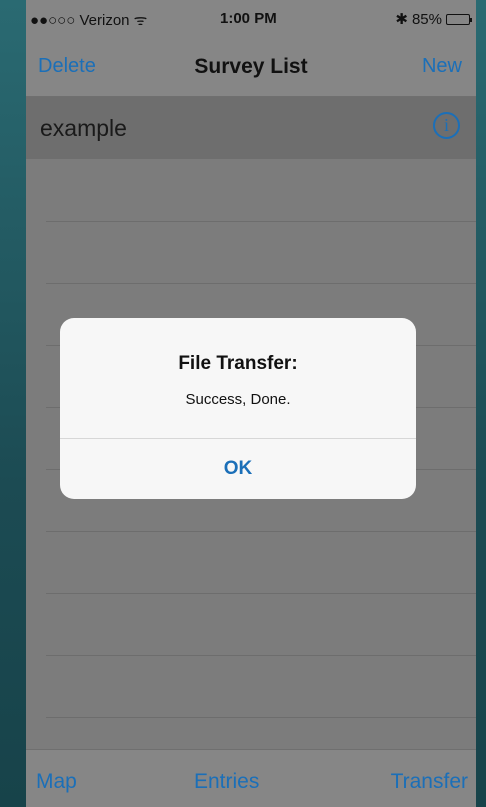 The width and height of the screenshot is (486, 807). What do you see at coordinates (401, 19) in the screenshot?
I see `bluetooth-icon: ✱` at bounding box center [401, 19].